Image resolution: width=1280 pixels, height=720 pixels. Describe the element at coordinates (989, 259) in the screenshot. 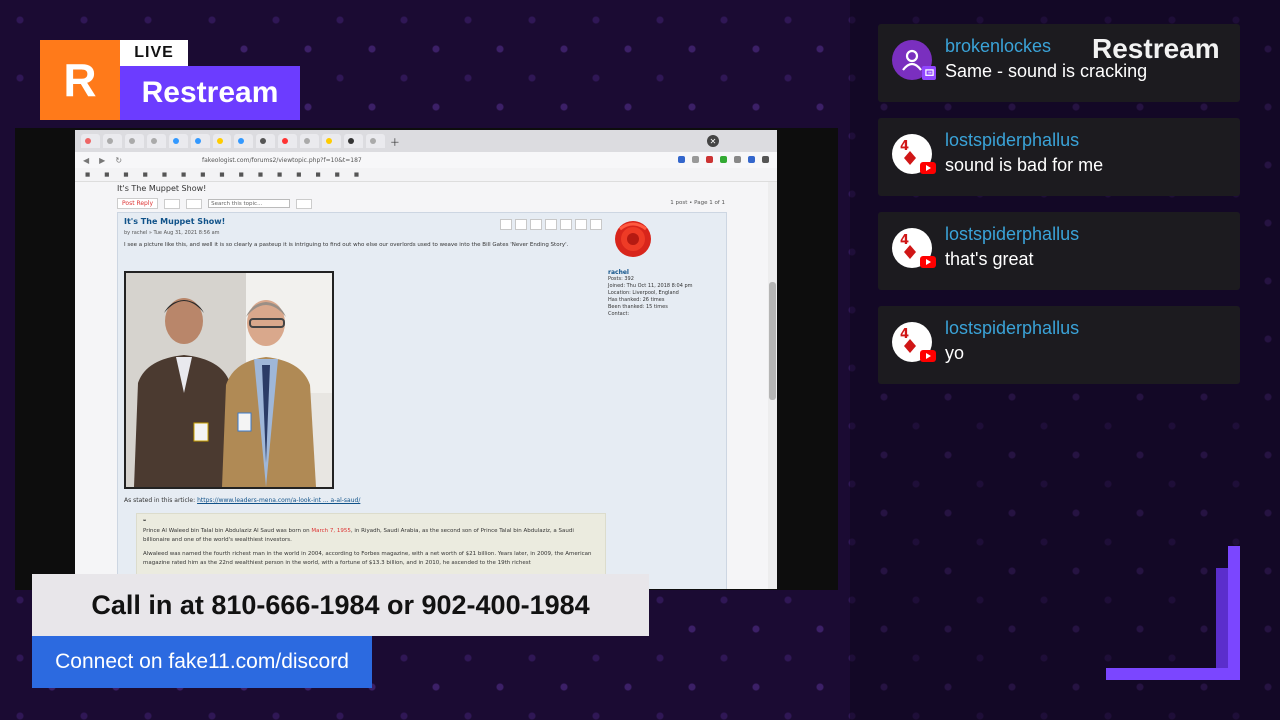

I see `chat-text: that's great` at that location.